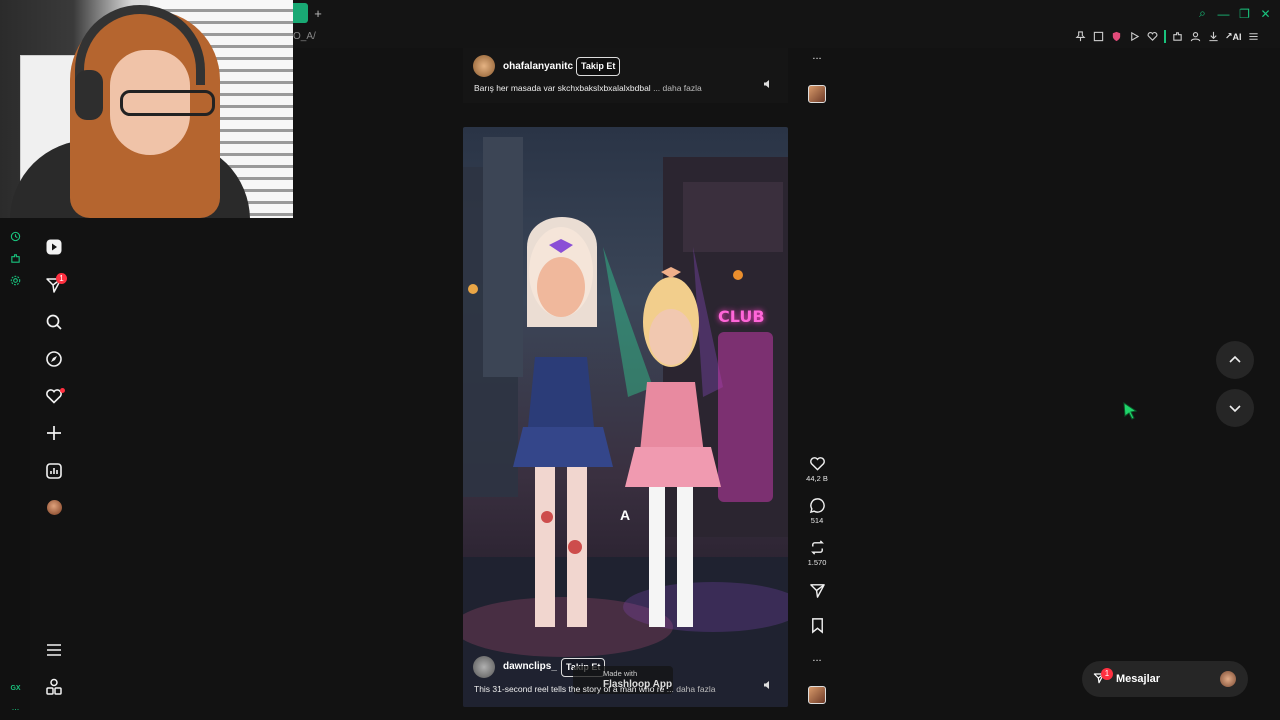 The width and height of the screenshot is (1280, 720). What do you see at coordinates (54, 507) in the screenshot?
I see `profile-avatar` at bounding box center [54, 507].